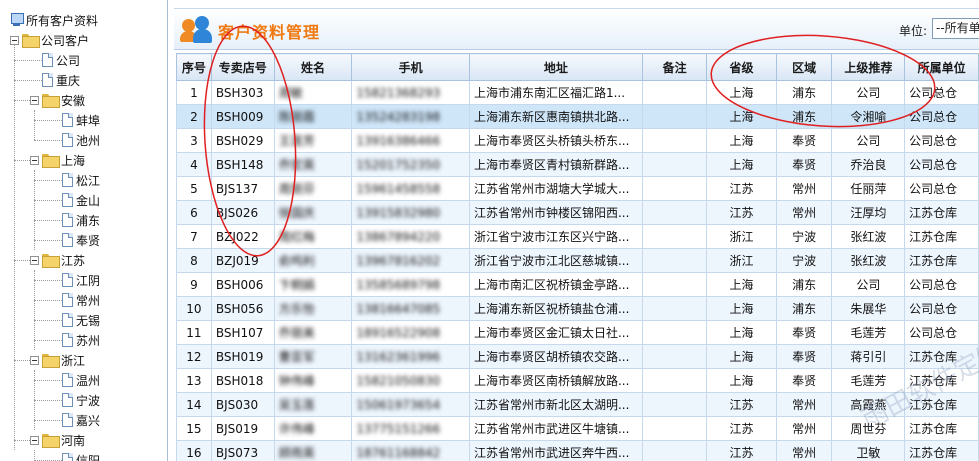 This screenshot has width=979, height=461. I want to click on tree-node-label: 无锡, so click(88, 320).